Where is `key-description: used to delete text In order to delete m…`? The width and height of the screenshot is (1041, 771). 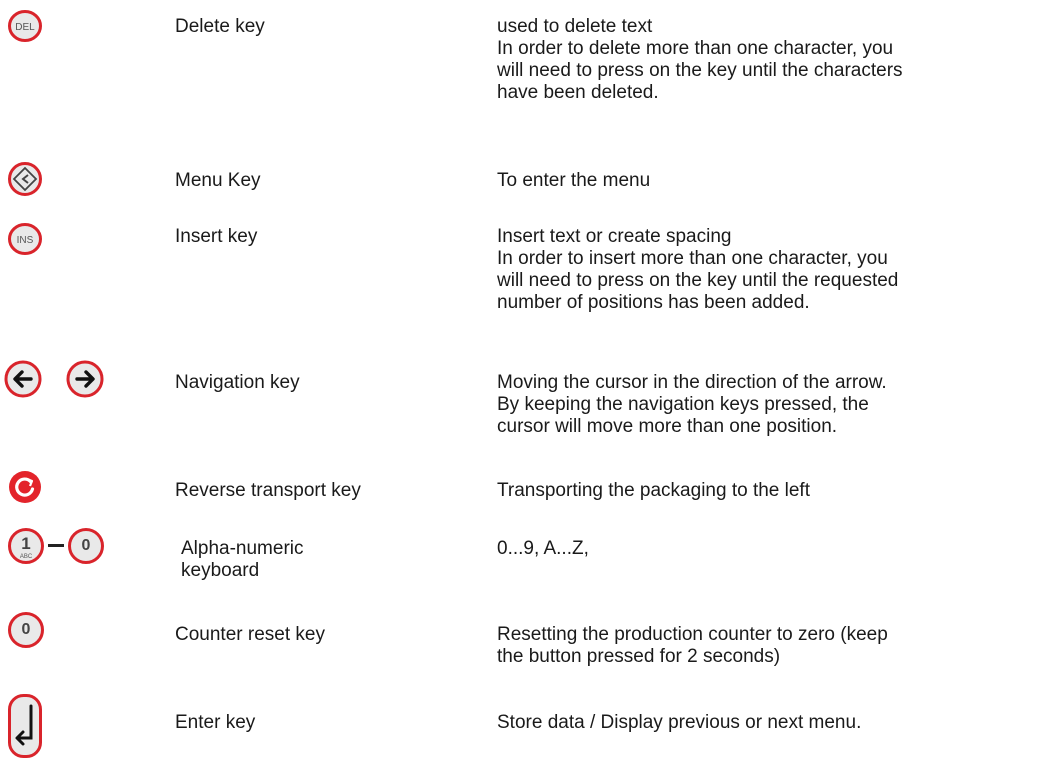 key-description: used to delete text In order to delete m… is located at coordinates (700, 59).